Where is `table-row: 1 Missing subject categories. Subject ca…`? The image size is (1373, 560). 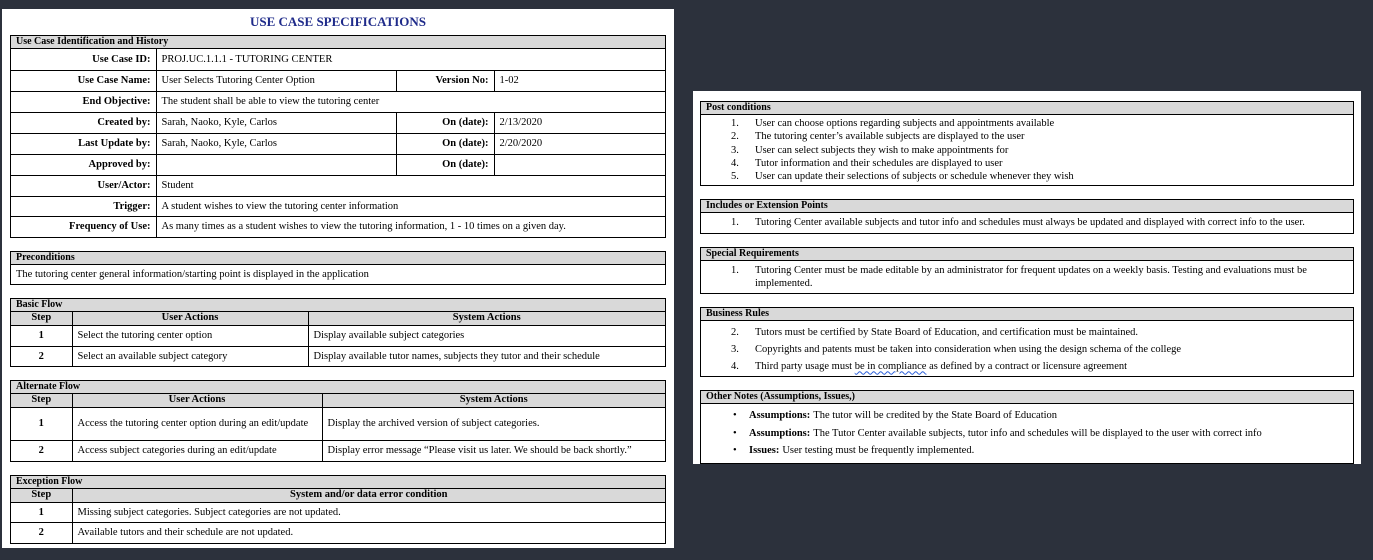
table-row: 1 Missing subject categories. Subject ca… is located at coordinates (338, 512).